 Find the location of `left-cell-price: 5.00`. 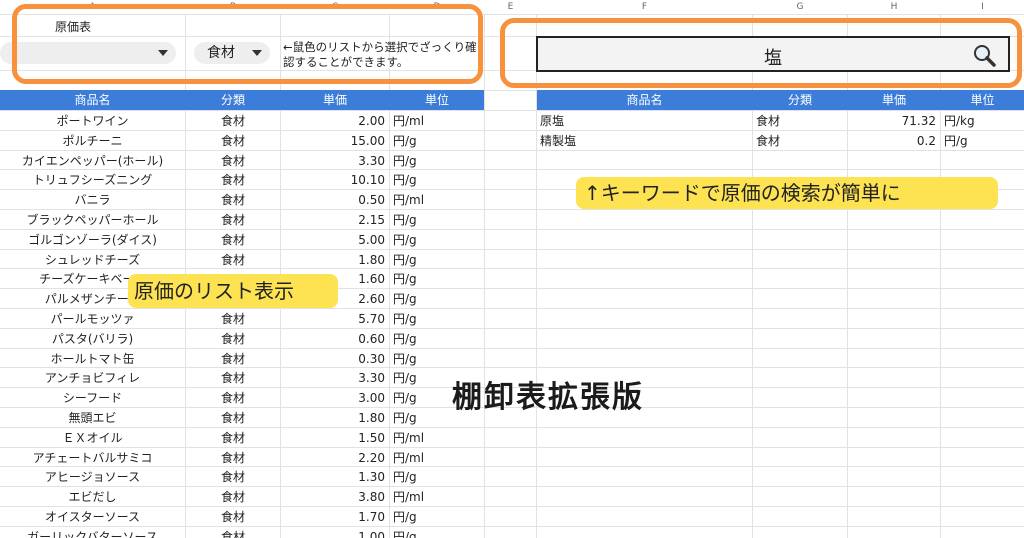

left-cell-price: 5.00 is located at coordinates (335, 240).